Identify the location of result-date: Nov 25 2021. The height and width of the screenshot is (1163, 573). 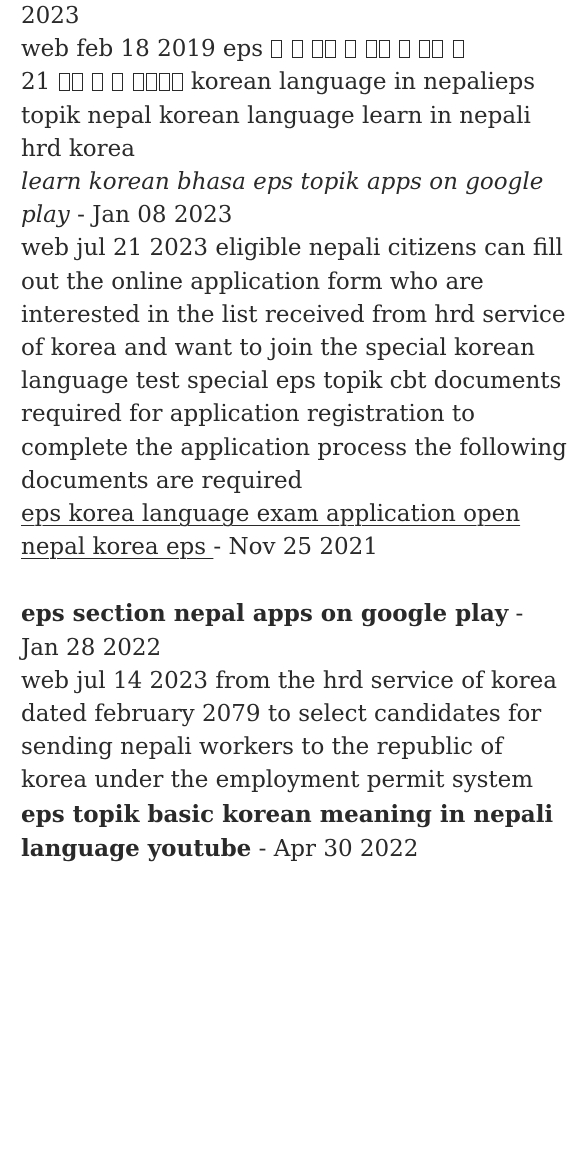
(303, 547).